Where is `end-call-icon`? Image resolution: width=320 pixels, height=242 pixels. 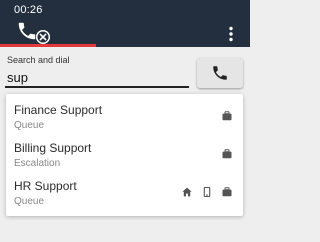
end-call-icon is located at coordinates (43, 37).